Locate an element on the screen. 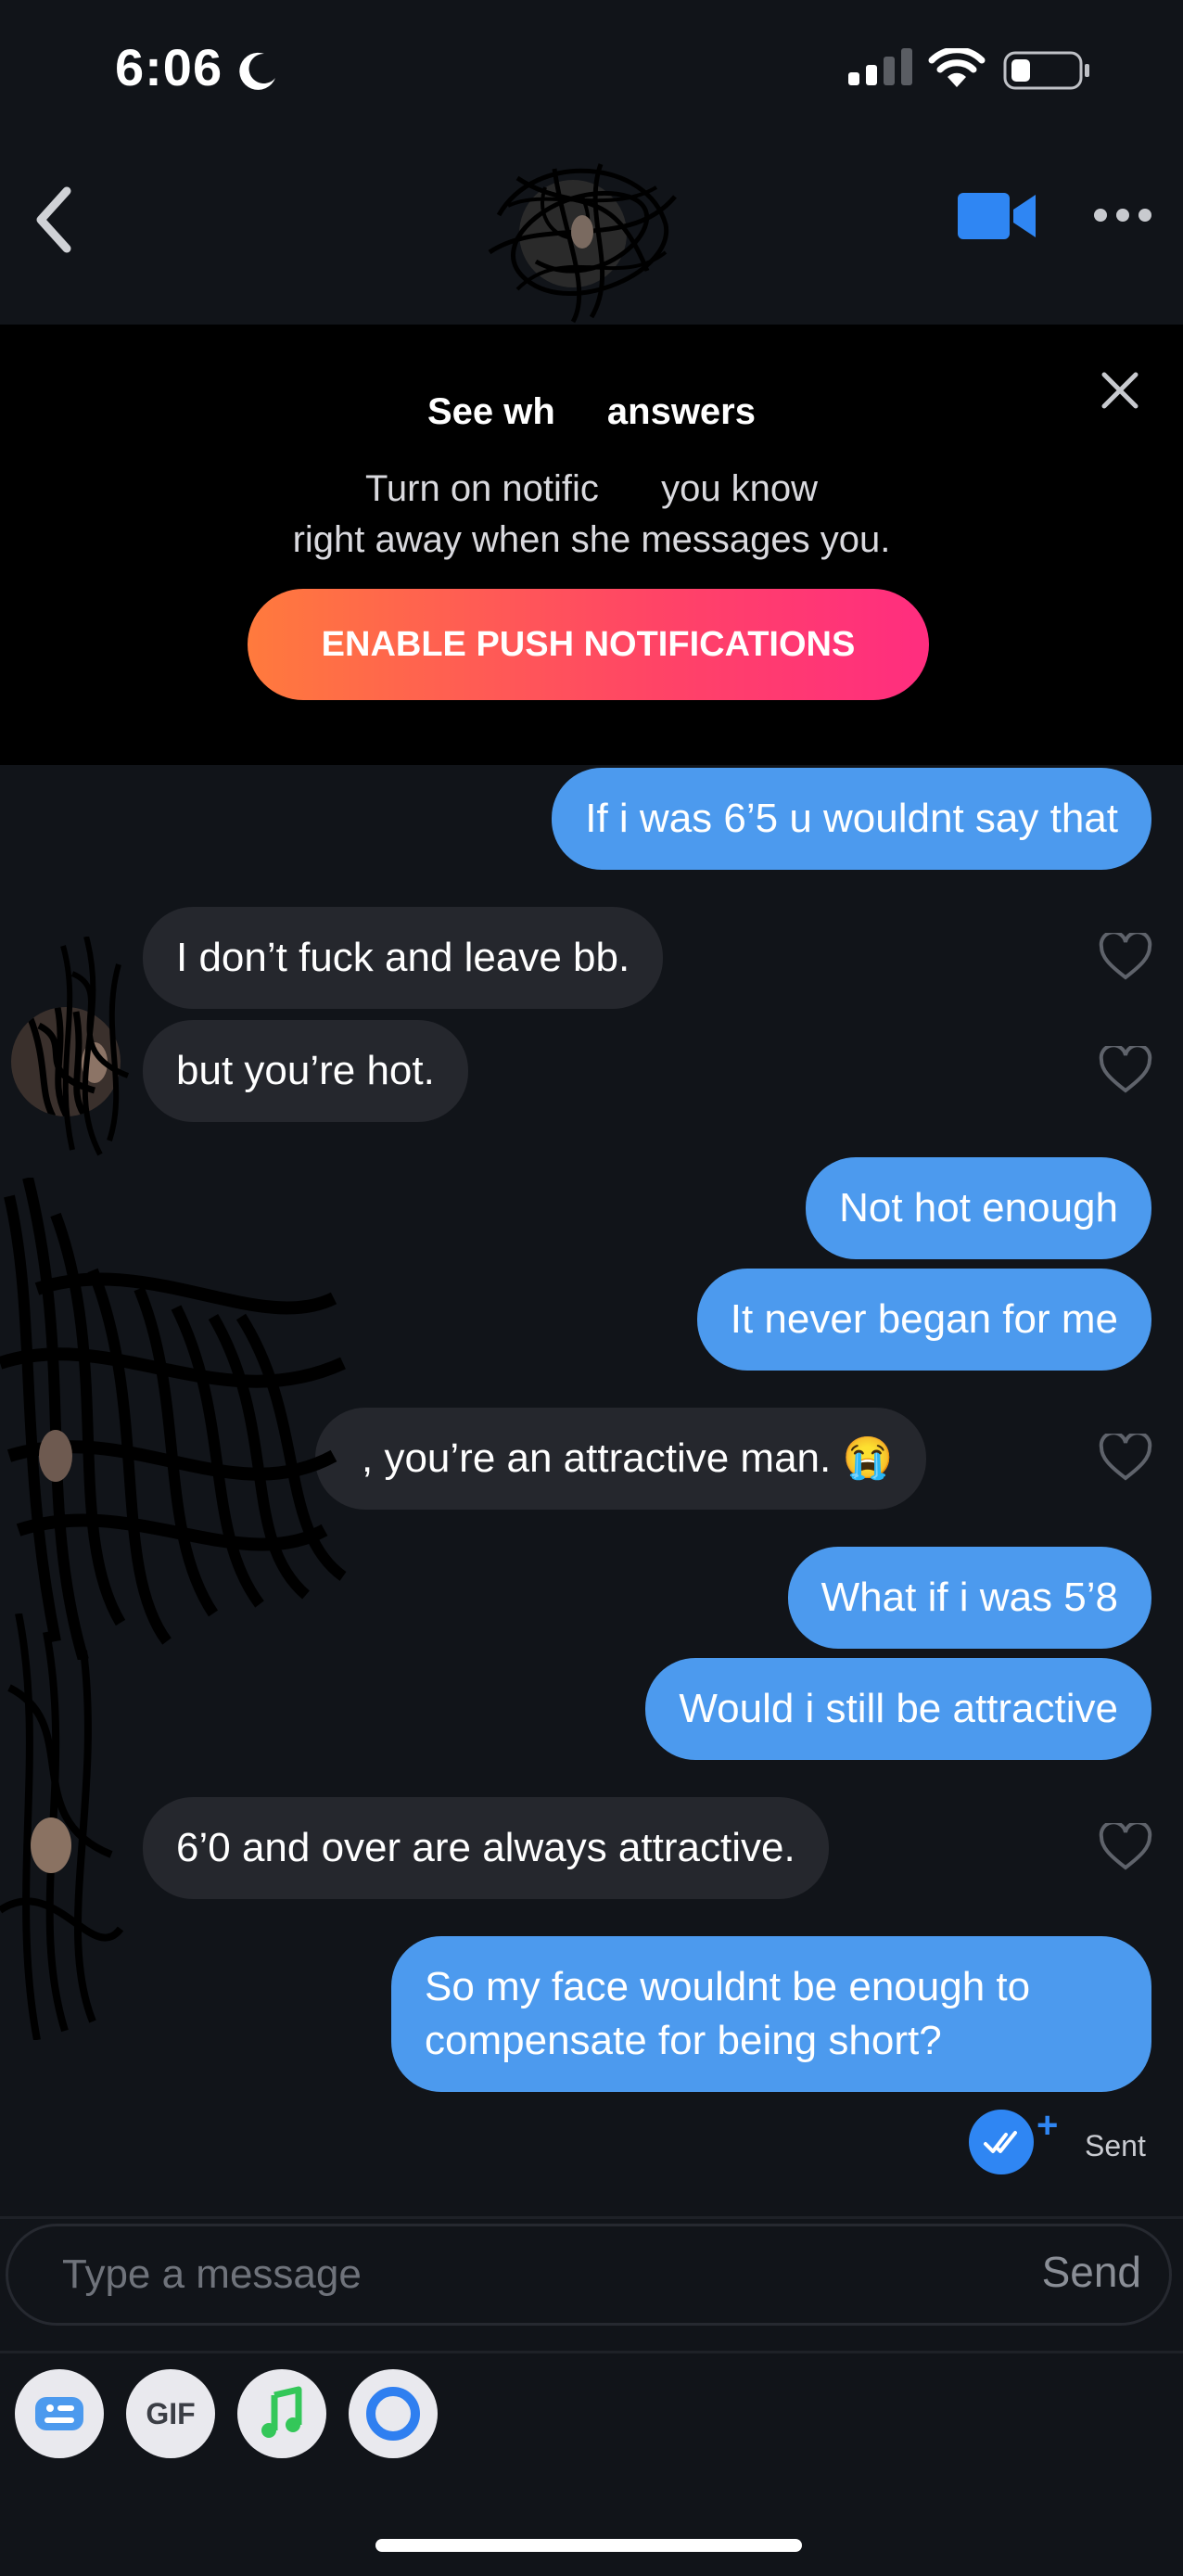  message-bubble-incoming: I don’t fuck and leave bb. is located at coordinates (403, 958).